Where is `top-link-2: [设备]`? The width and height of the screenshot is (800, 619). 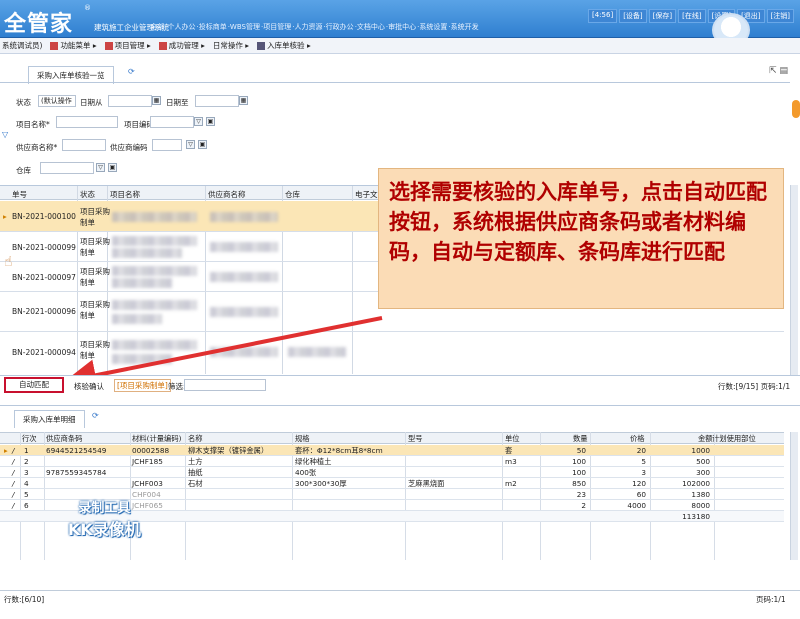 top-link-2: [设备] is located at coordinates (633, 16).